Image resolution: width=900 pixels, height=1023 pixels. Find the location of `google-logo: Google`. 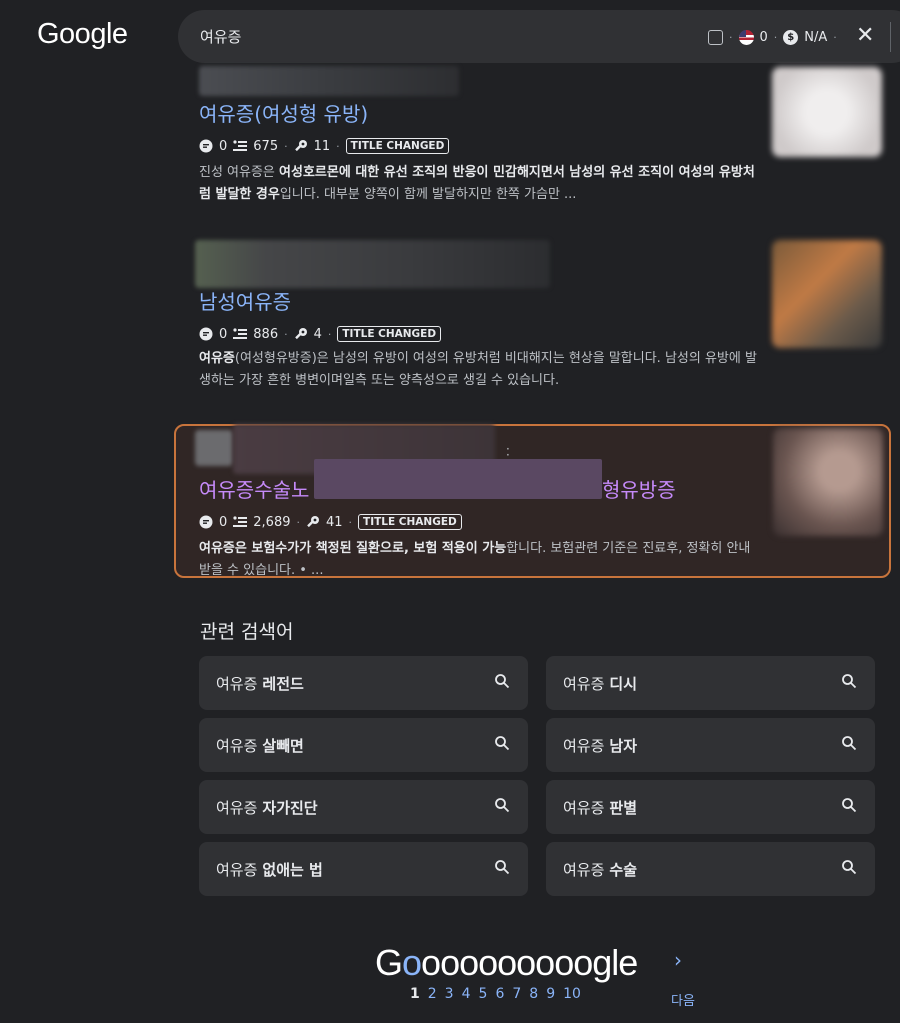

google-logo: Google is located at coordinates (82, 34).